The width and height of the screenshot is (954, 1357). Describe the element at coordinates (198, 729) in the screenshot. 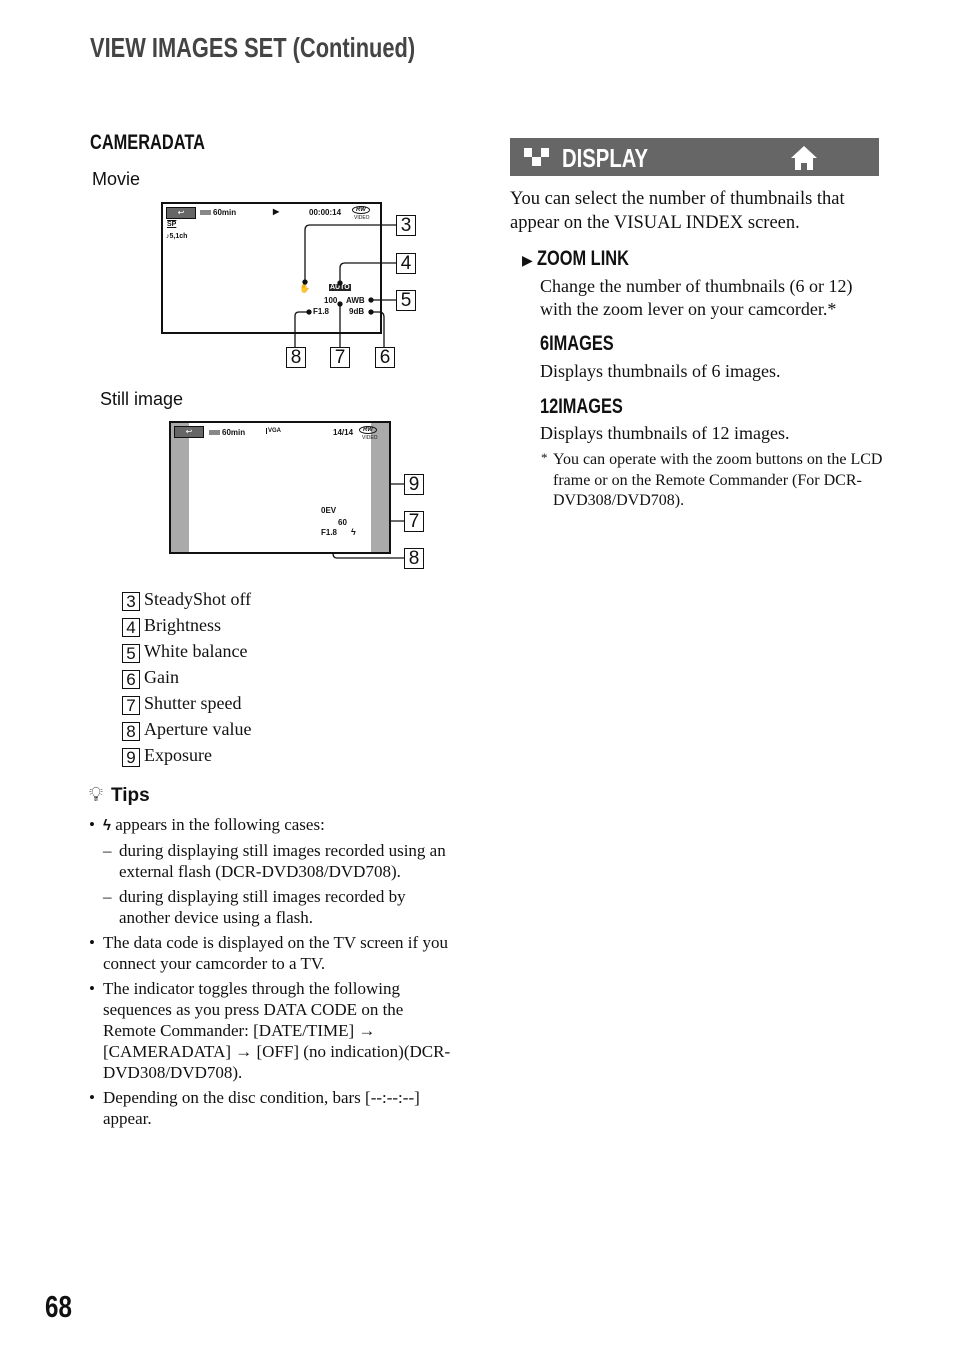

I see `legend-label: Aperture value` at that location.